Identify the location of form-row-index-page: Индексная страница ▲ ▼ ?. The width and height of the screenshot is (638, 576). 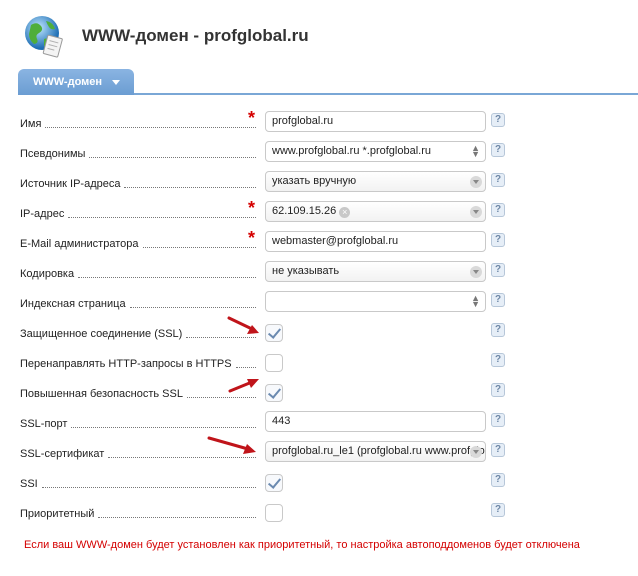
(320, 303).